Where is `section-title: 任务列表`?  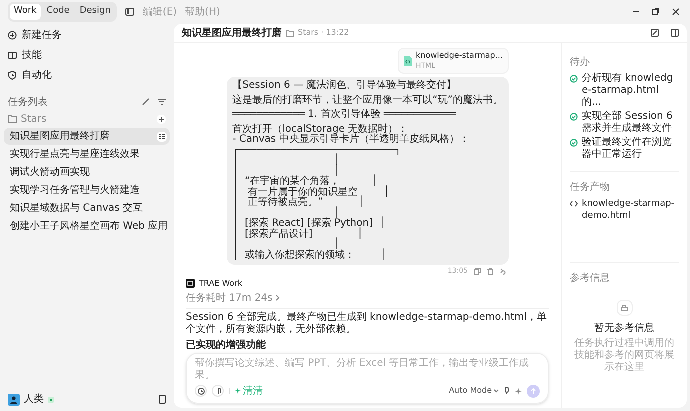
section-title: 任务列表 is located at coordinates (28, 103).